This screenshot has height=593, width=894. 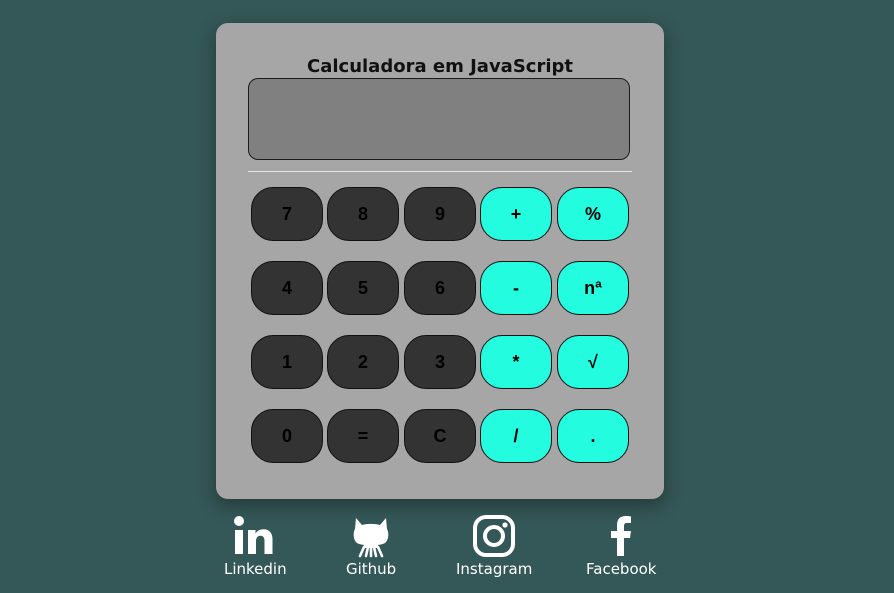 I want to click on power-button: nª, so click(x=593, y=288).